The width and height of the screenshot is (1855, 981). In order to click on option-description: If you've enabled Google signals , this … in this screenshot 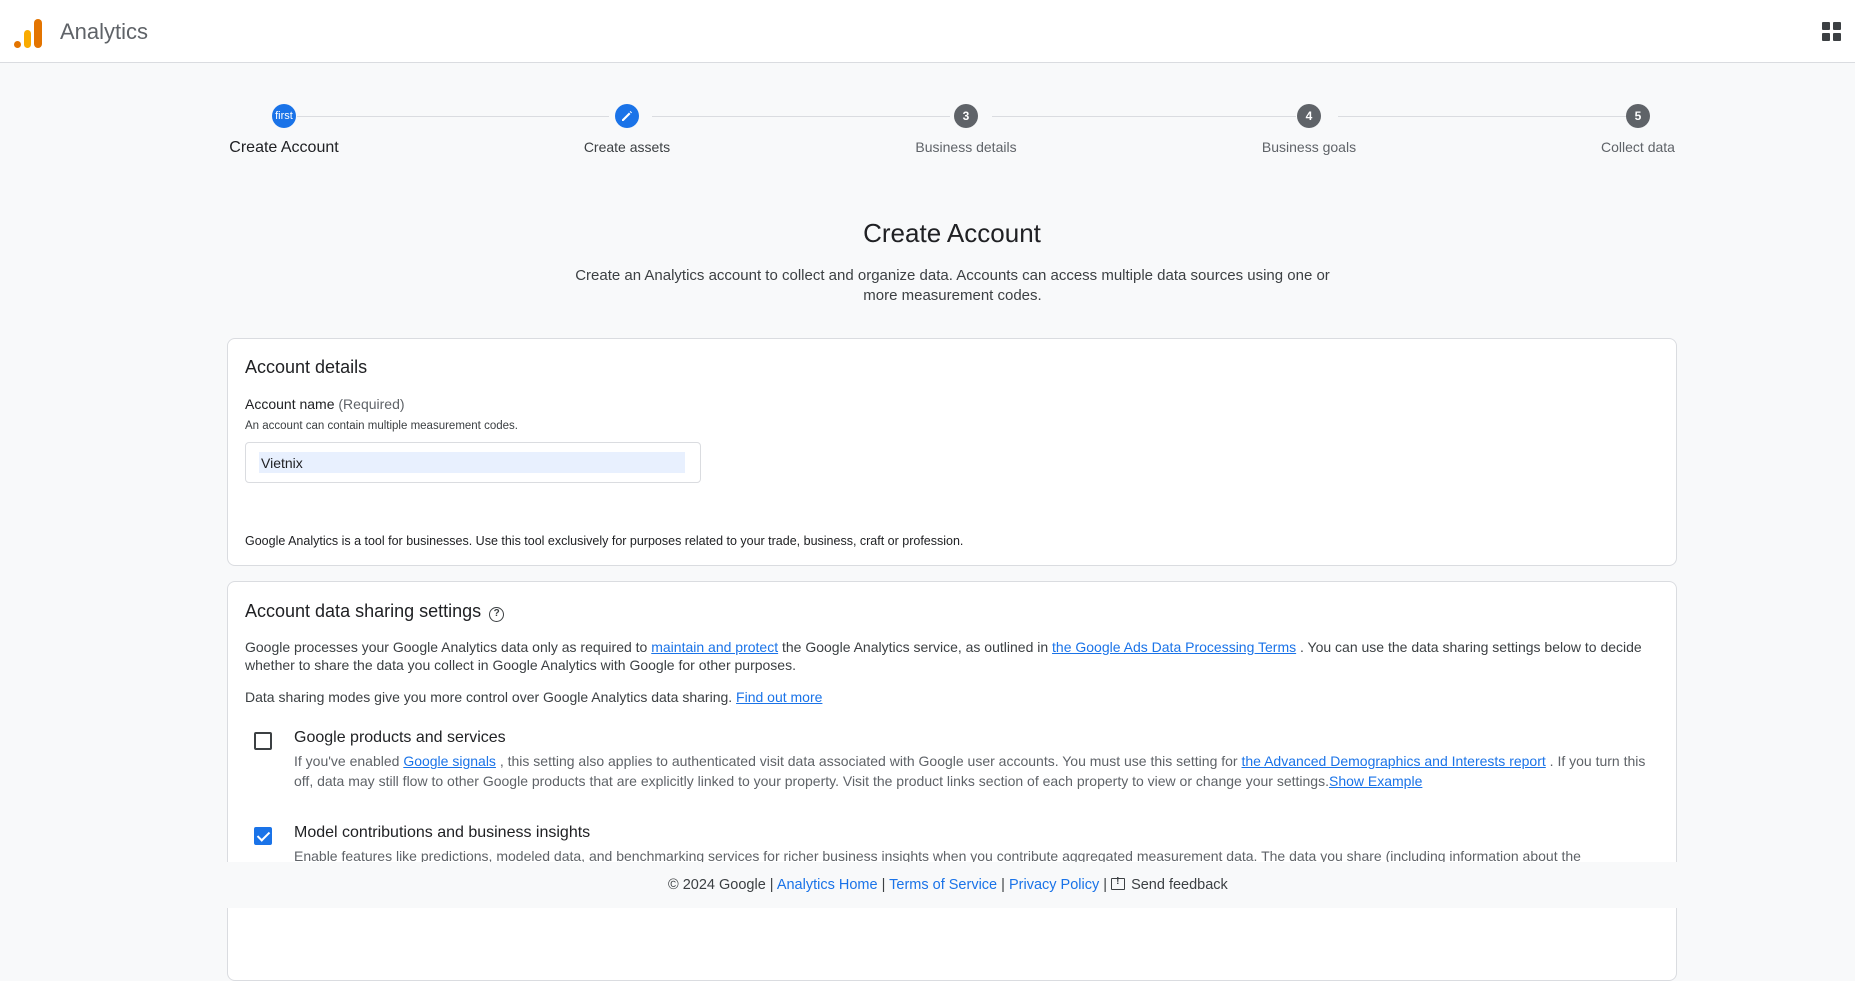, I will do `click(974, 771)`.